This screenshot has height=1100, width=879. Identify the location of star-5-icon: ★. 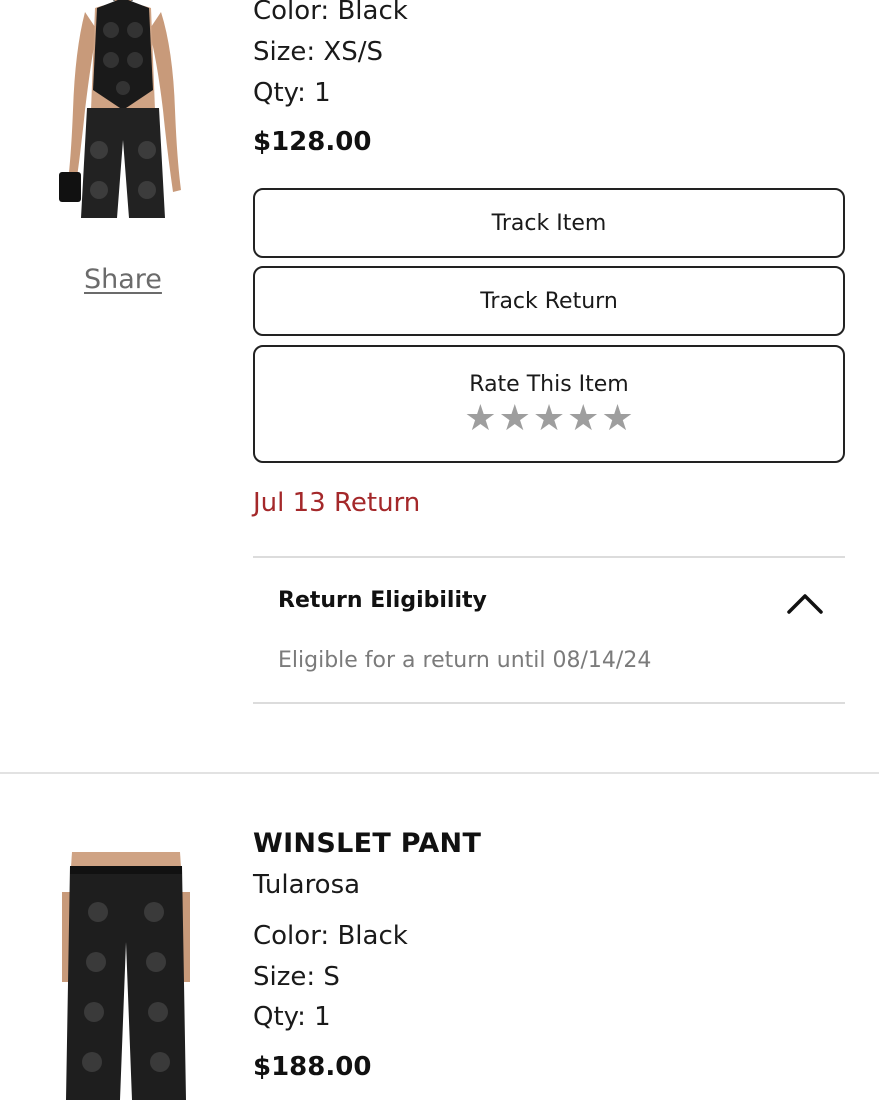
(617, 418).